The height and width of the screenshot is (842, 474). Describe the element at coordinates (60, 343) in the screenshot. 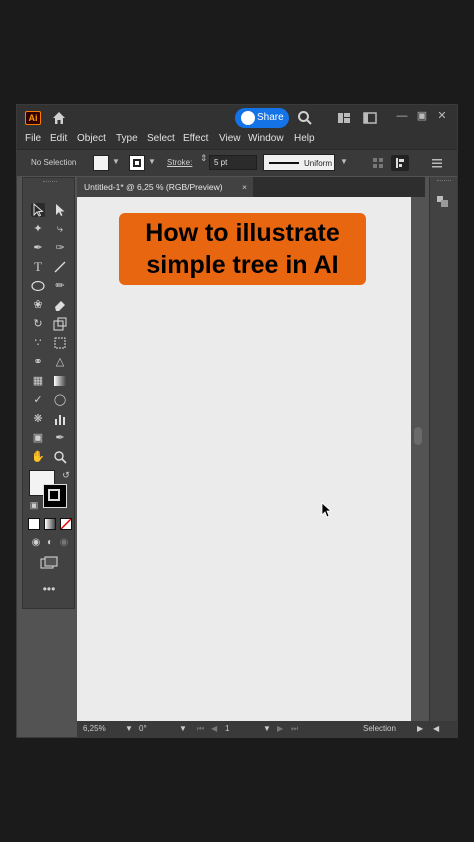

I see `free-transform-tool-icon` at that location.